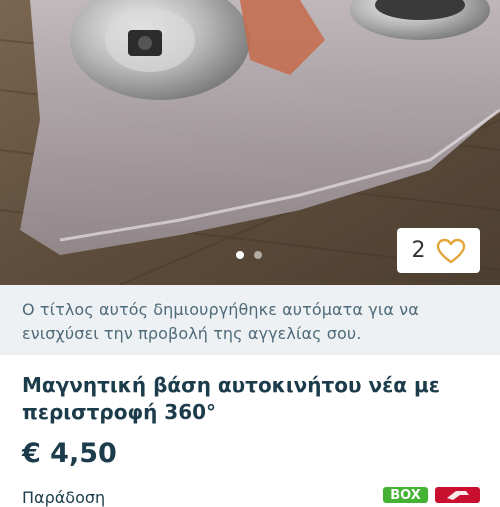  I want to click on favorite-button: 2, so click(438, 250).